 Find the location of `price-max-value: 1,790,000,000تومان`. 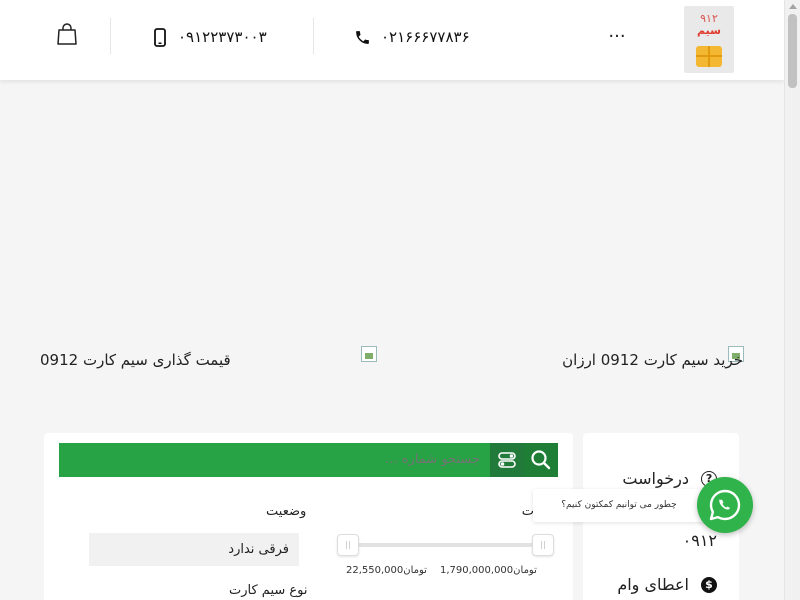

price-max-value: 1,790,000,000تومان is located at coordinates (488, 570).